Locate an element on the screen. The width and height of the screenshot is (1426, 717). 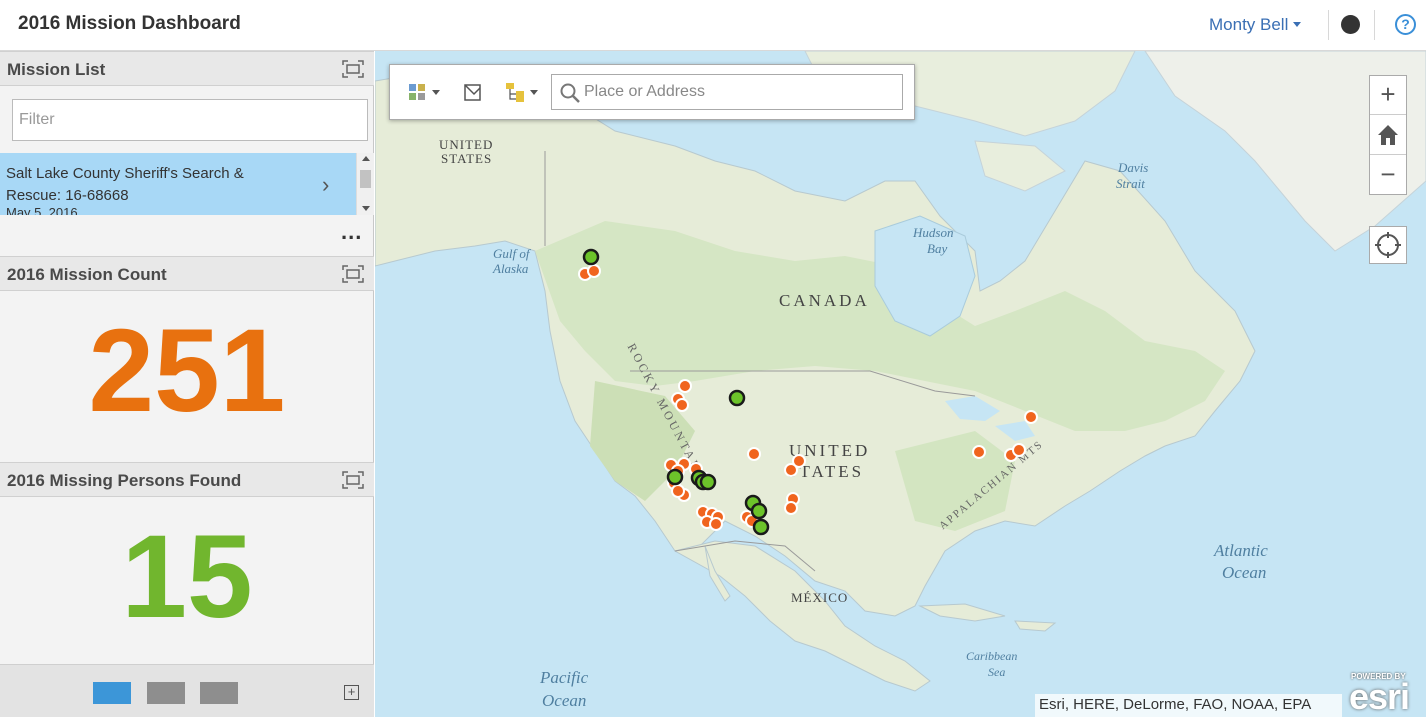
map-attribution: Esri, HERE, DeLorme, FAO, NOAA, EPA is located at coordinates (1188, 705).